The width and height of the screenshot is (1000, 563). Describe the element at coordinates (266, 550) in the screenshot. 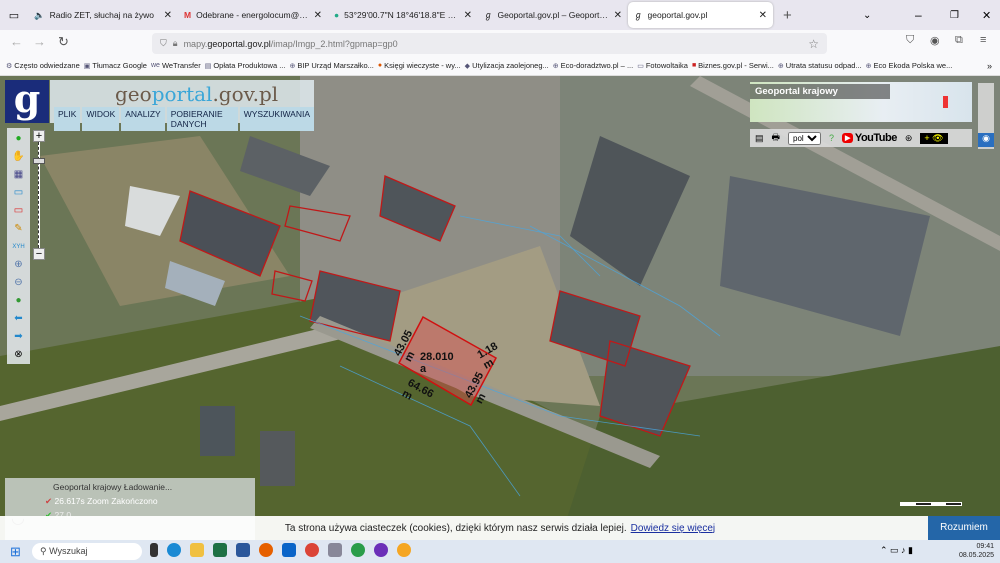

I see `firefox-icon` at that location.